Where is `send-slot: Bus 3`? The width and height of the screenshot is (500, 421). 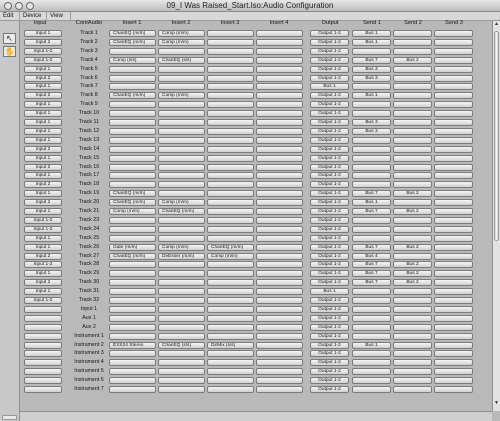 send-slot: Bus 3 is located at coordinates (371, 78).